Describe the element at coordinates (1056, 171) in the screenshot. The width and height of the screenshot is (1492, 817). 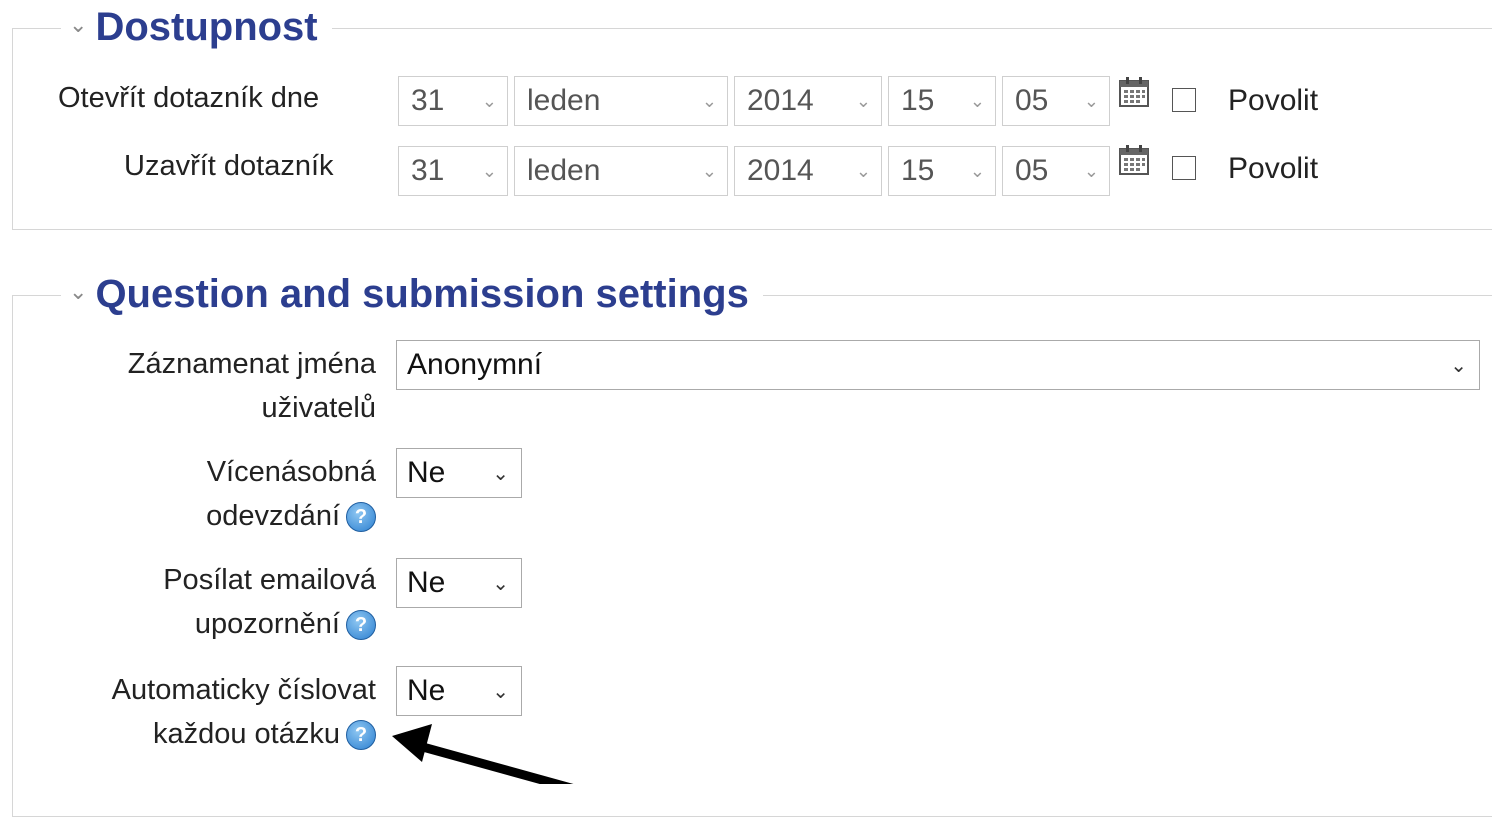
I see `close-minute-select: 05 ⌄` at that location.